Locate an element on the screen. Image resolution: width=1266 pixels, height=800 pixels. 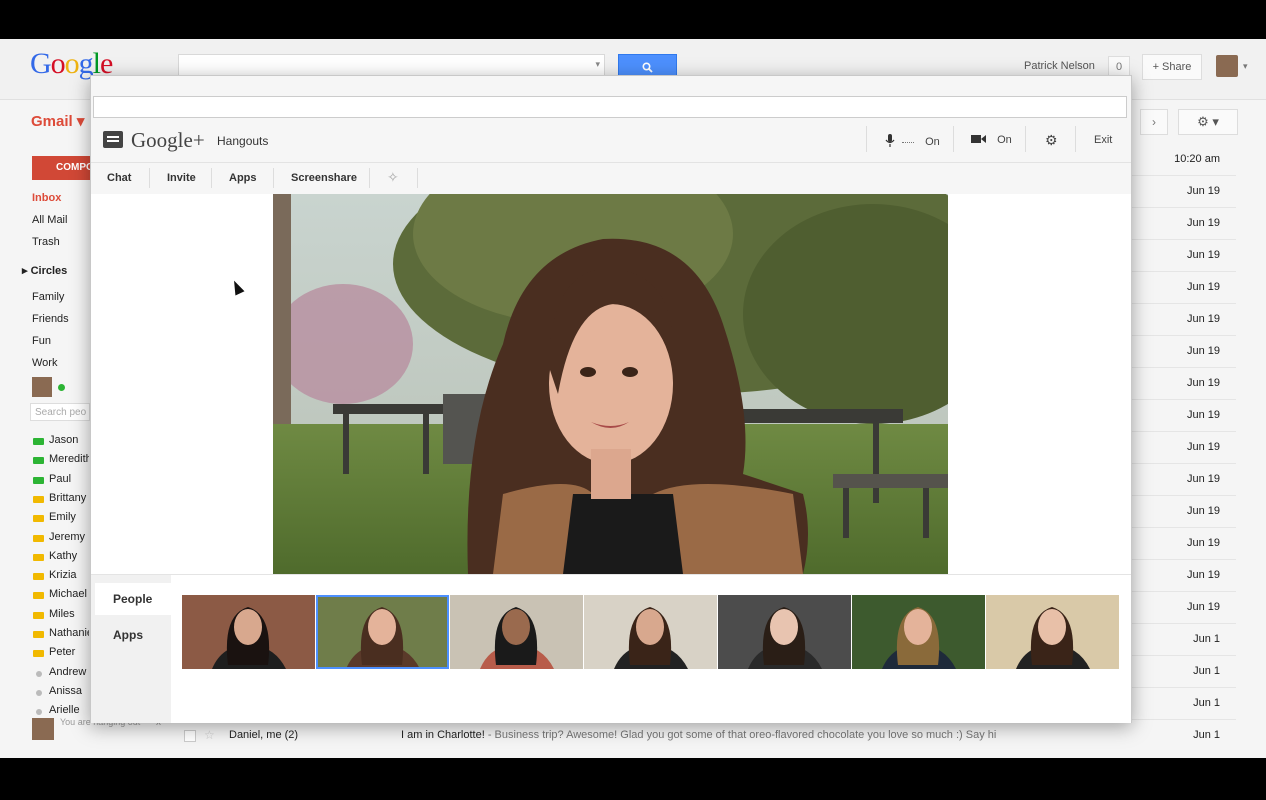
gmail-app-switcher: Gmail ▾ is located at coordinates (57, 121).